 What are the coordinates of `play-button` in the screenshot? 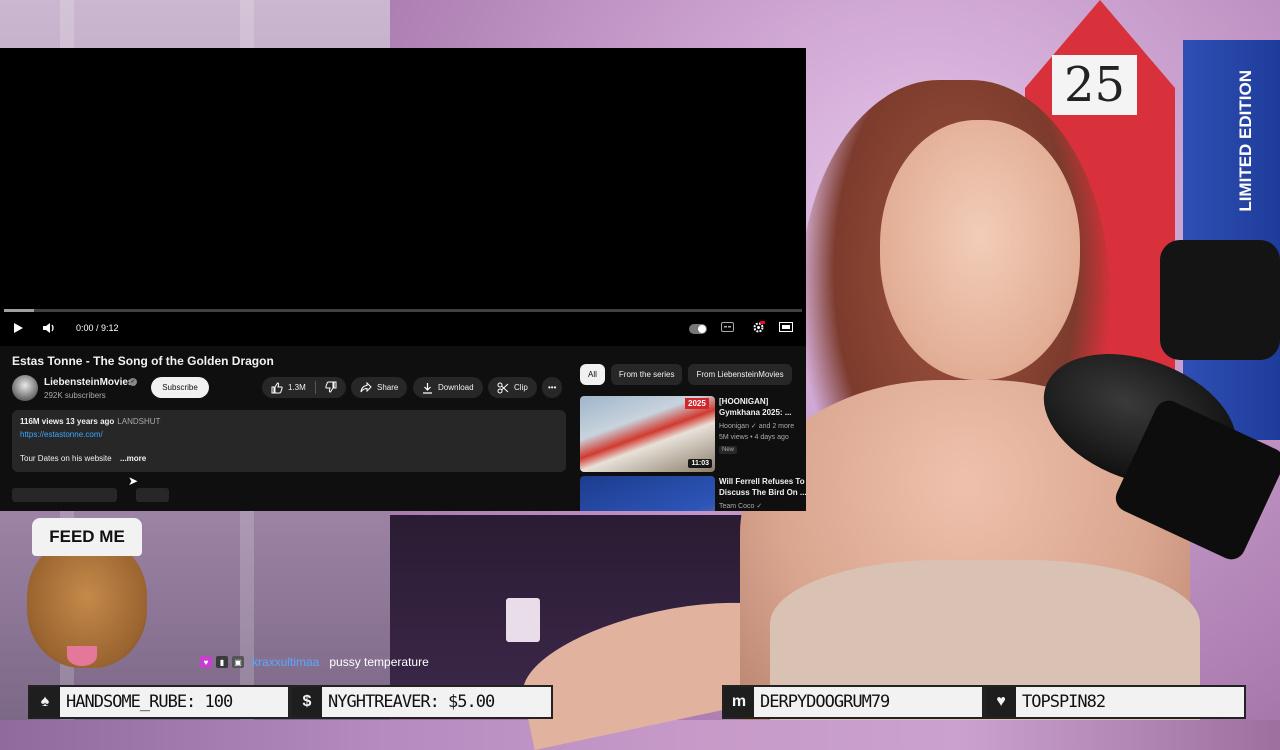 It's located at (18, 328).